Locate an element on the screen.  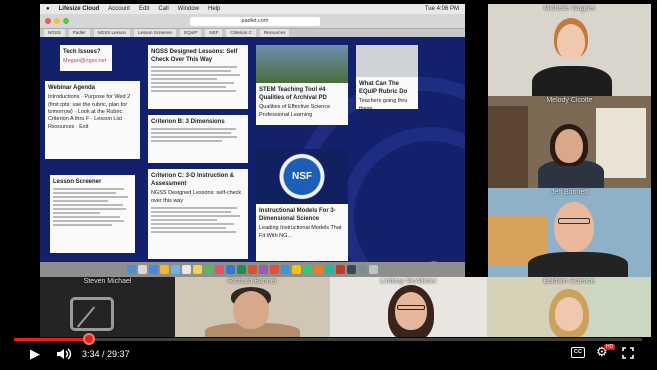
volume-icon is located at coordinates (64, 356).